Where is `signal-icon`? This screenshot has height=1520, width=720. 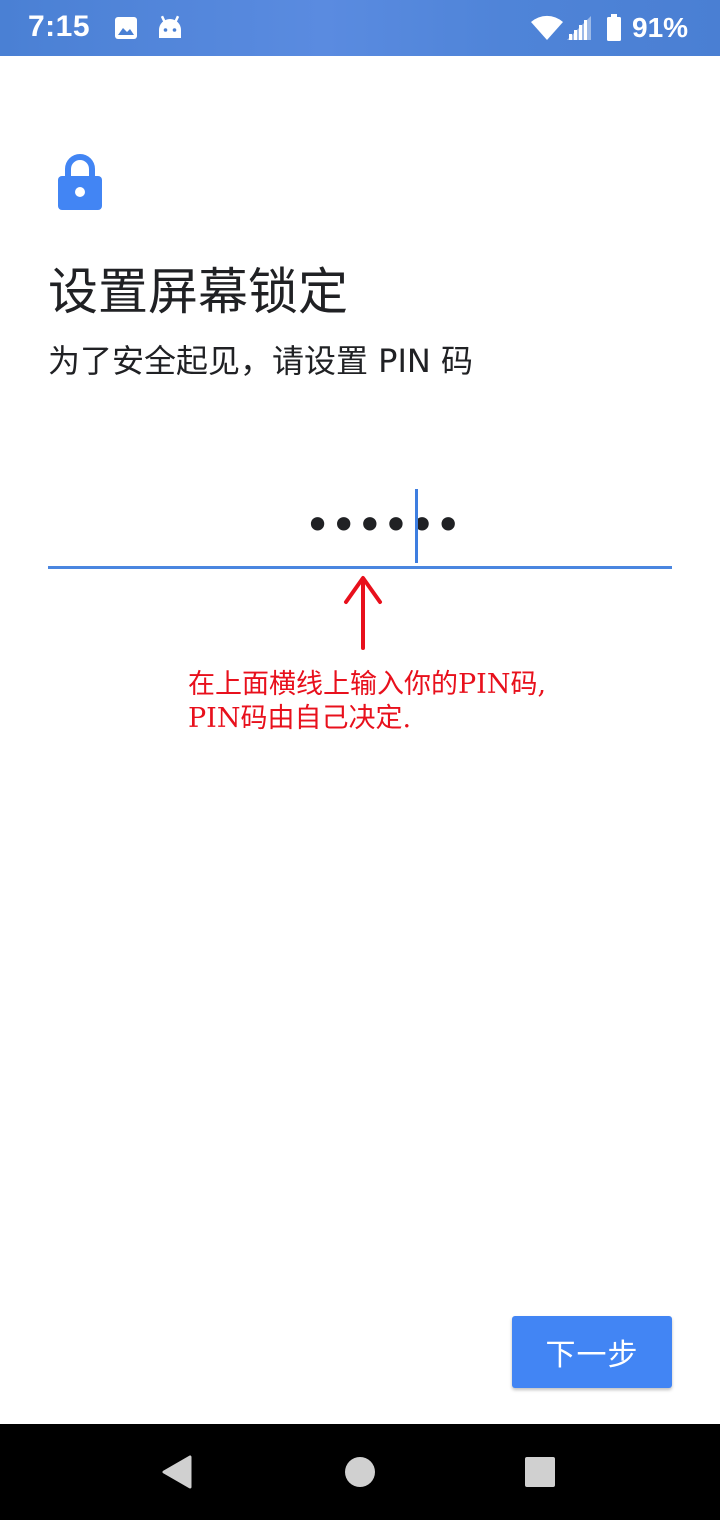
signal-icon is located at coordinates (579, 30).